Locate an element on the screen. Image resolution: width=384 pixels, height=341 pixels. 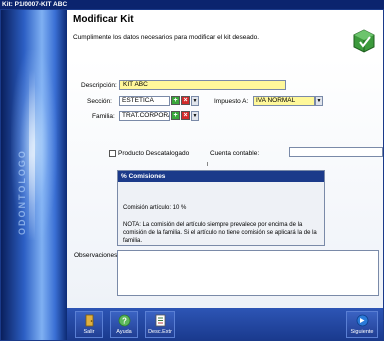
descatalogado-label: Producto Descatalogado is located at coordinates (154, 153).